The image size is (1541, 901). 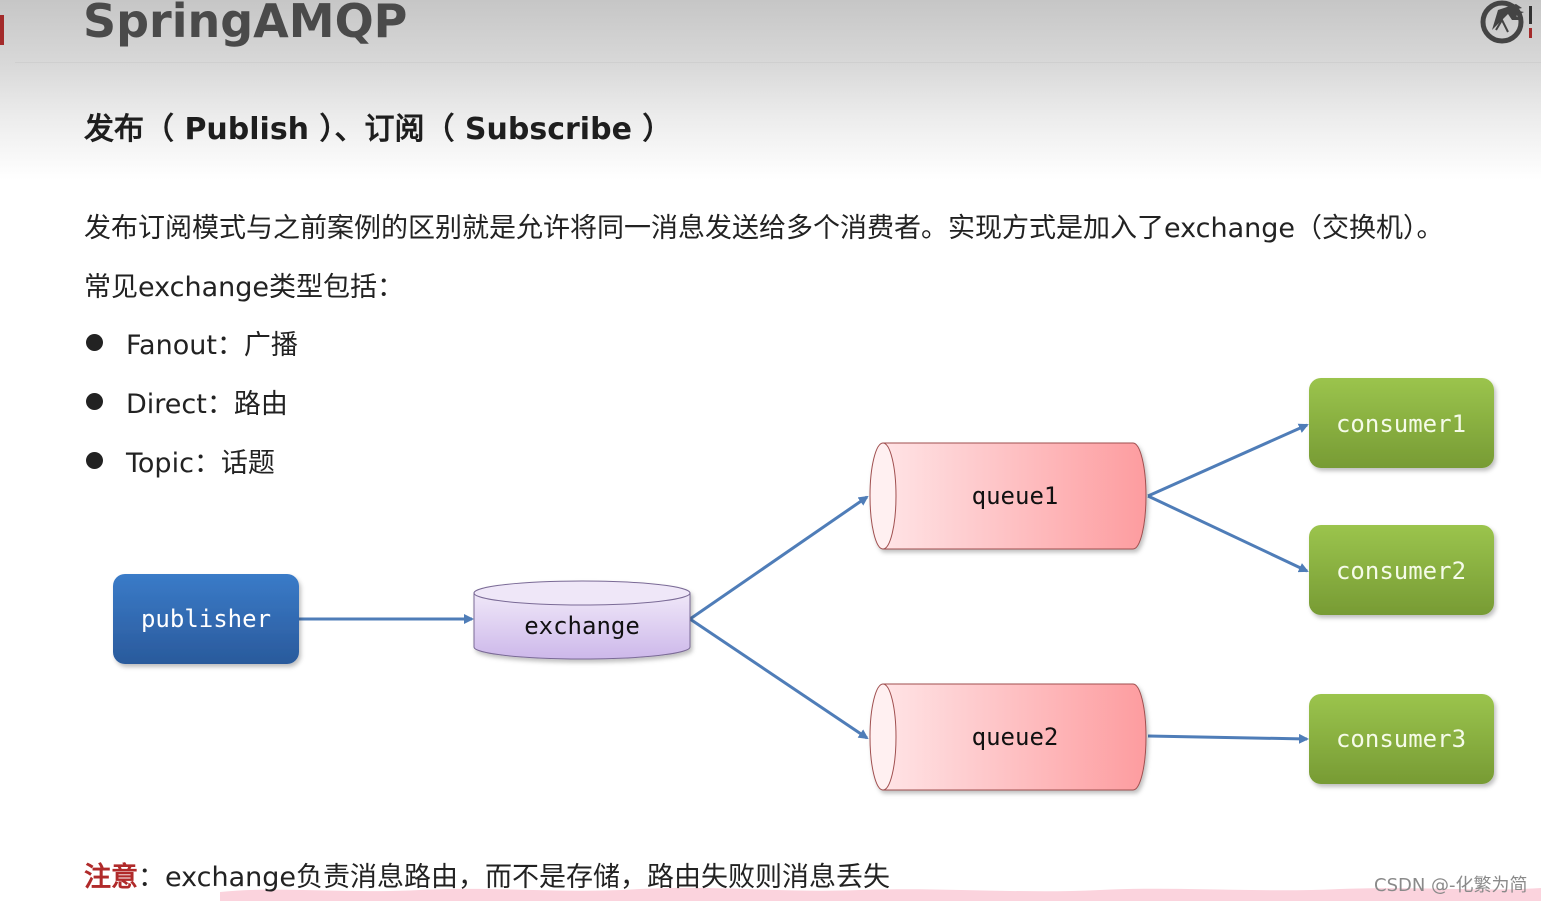 I want to click on watermark: CSDN @-化繁为简, so click(x=1451, y=885).